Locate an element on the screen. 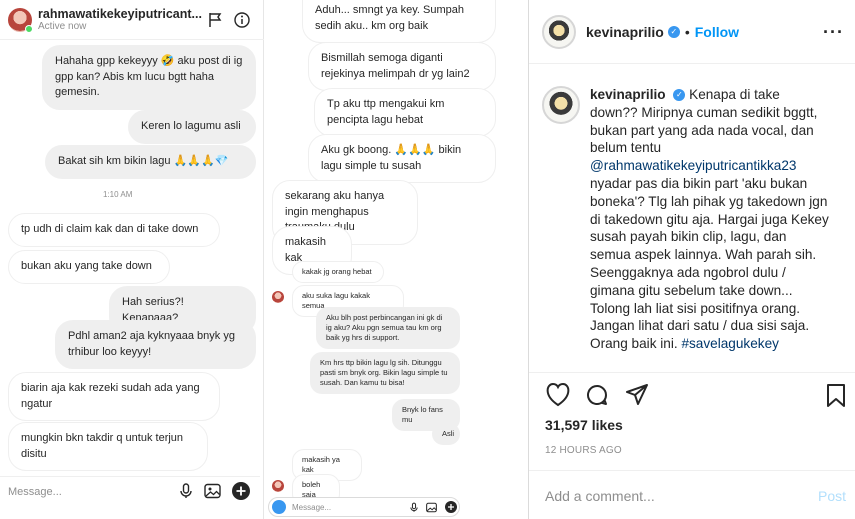 The height and width of the screenshot is (519, 855). caption-avatar is located at coordinates (561, 105).